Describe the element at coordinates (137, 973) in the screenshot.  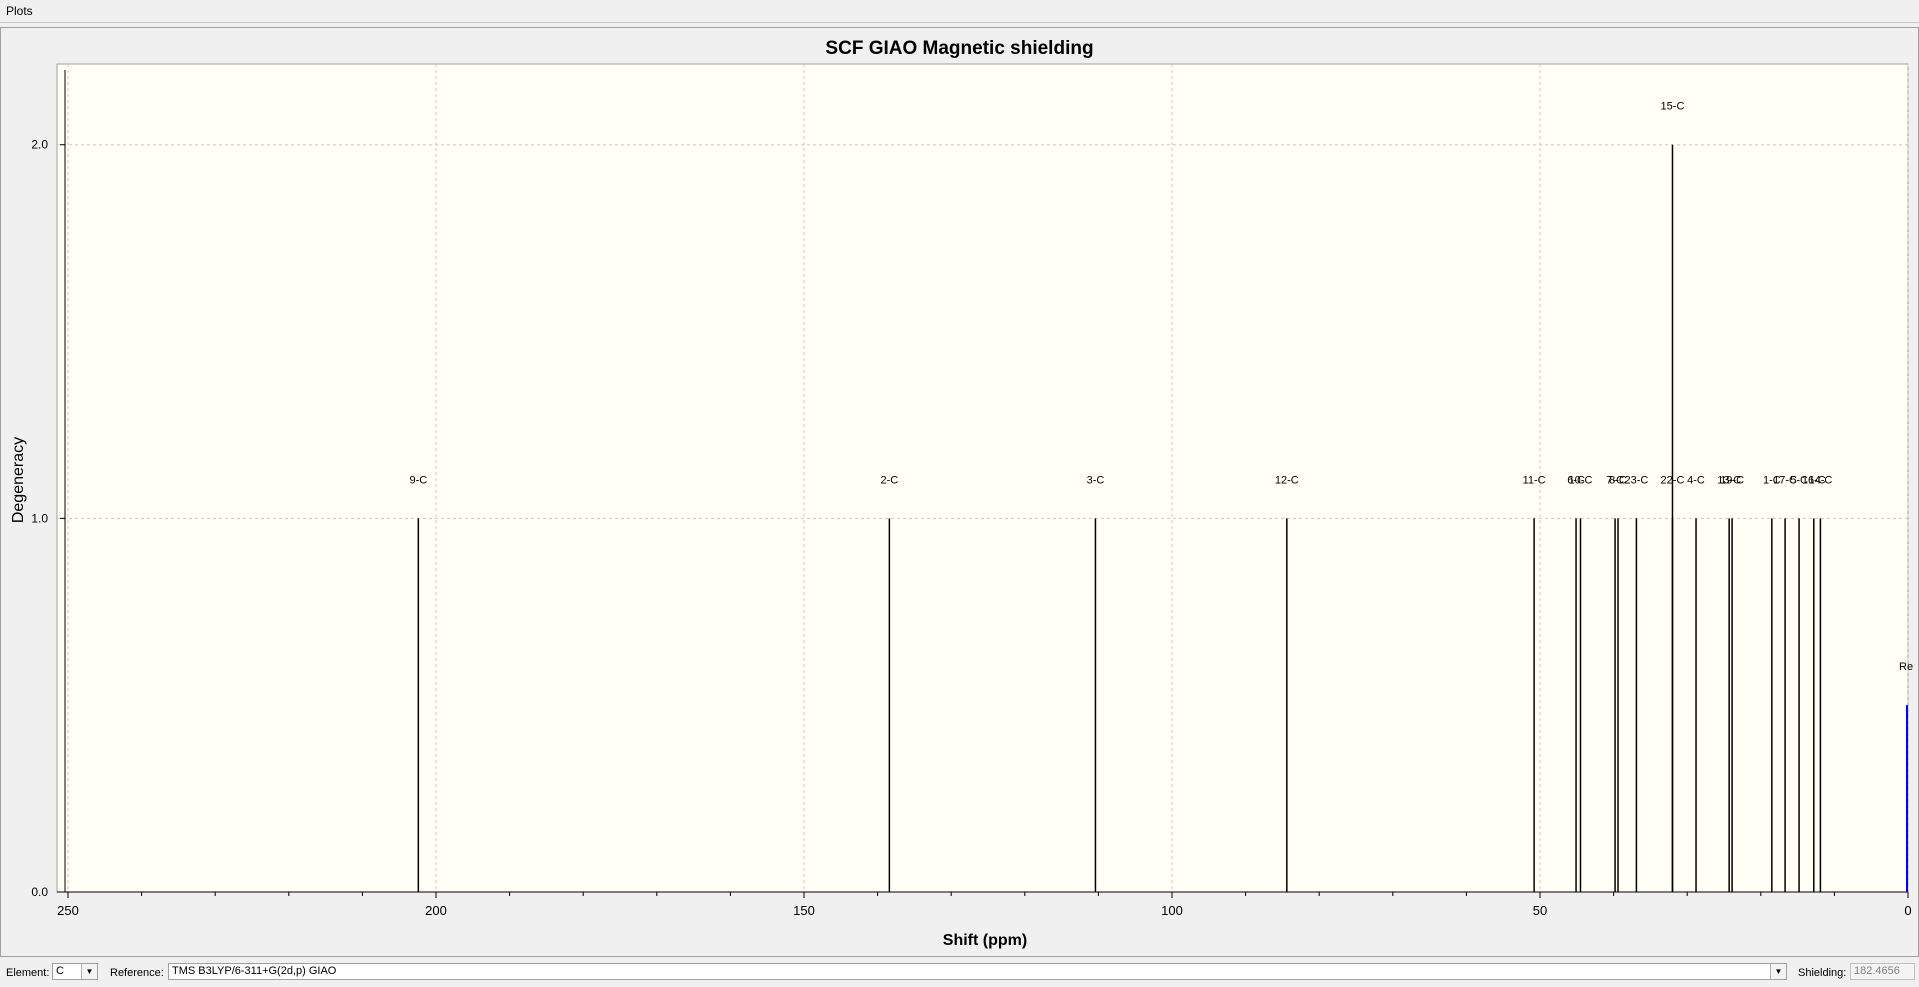
I see `reference-label: Reference:` at that location.